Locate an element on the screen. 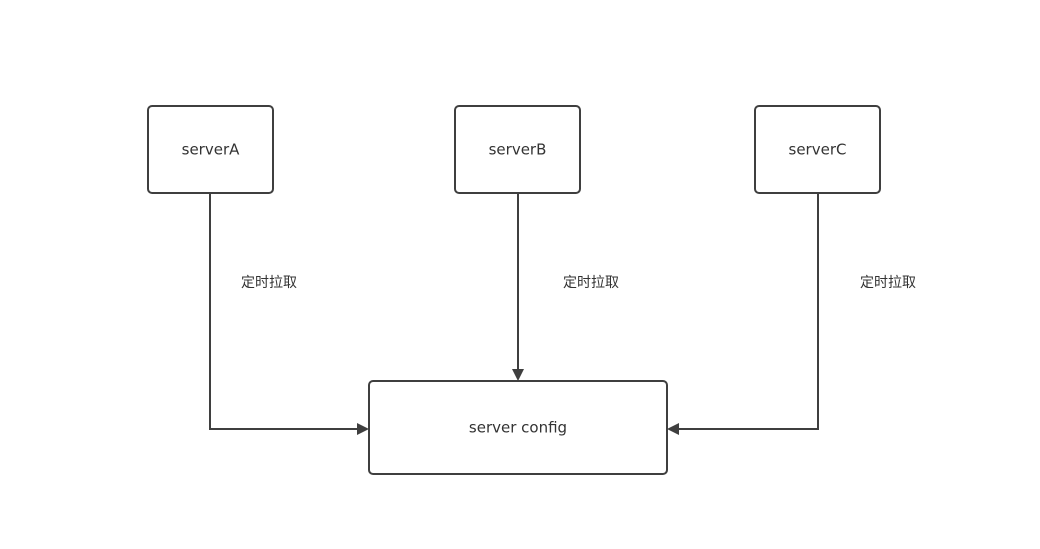 The image size is (1040, 549). edge-server-c-to-config: 定时拉取 is located at coordinates (791, 314).